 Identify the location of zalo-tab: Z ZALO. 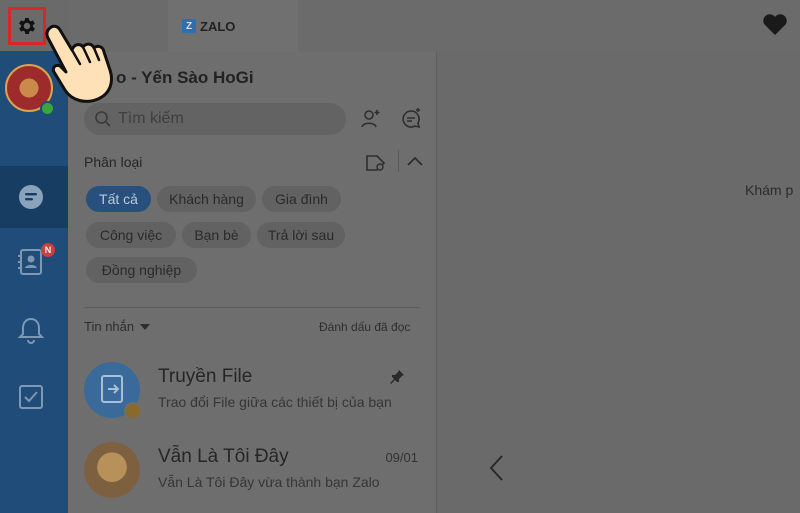
(233, 26).